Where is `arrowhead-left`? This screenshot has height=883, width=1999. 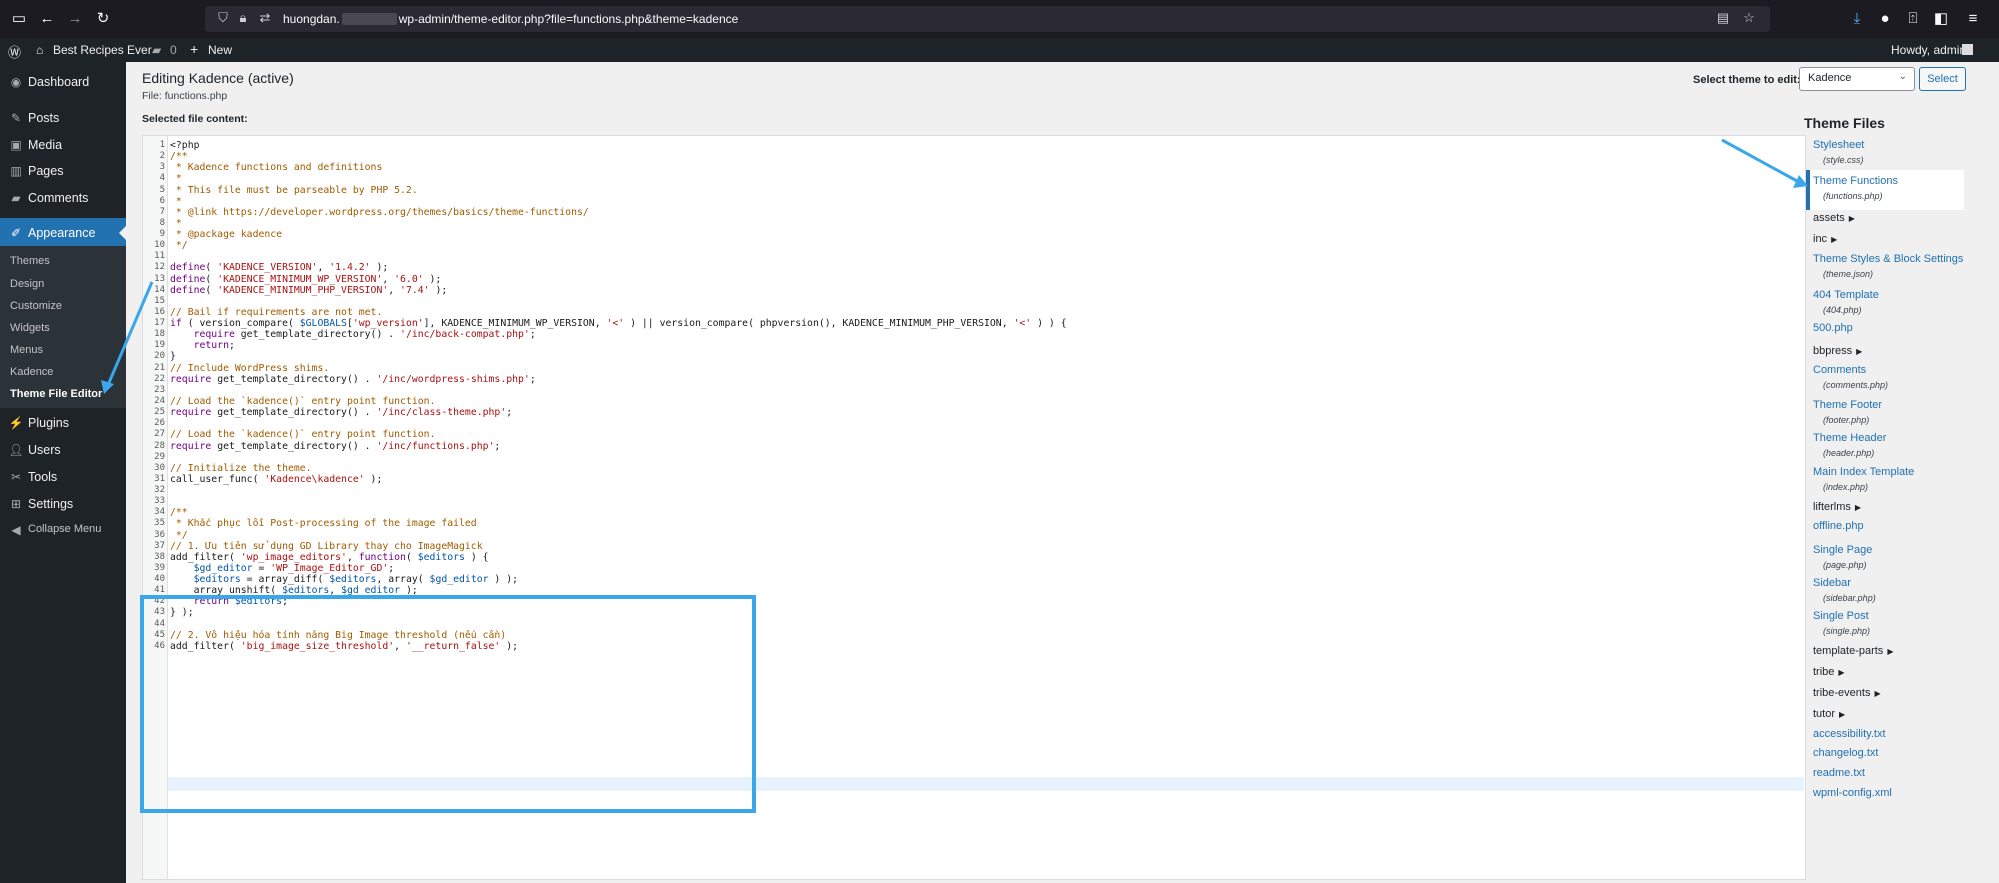 arrowhead-left is located at coordinates (107, 387).